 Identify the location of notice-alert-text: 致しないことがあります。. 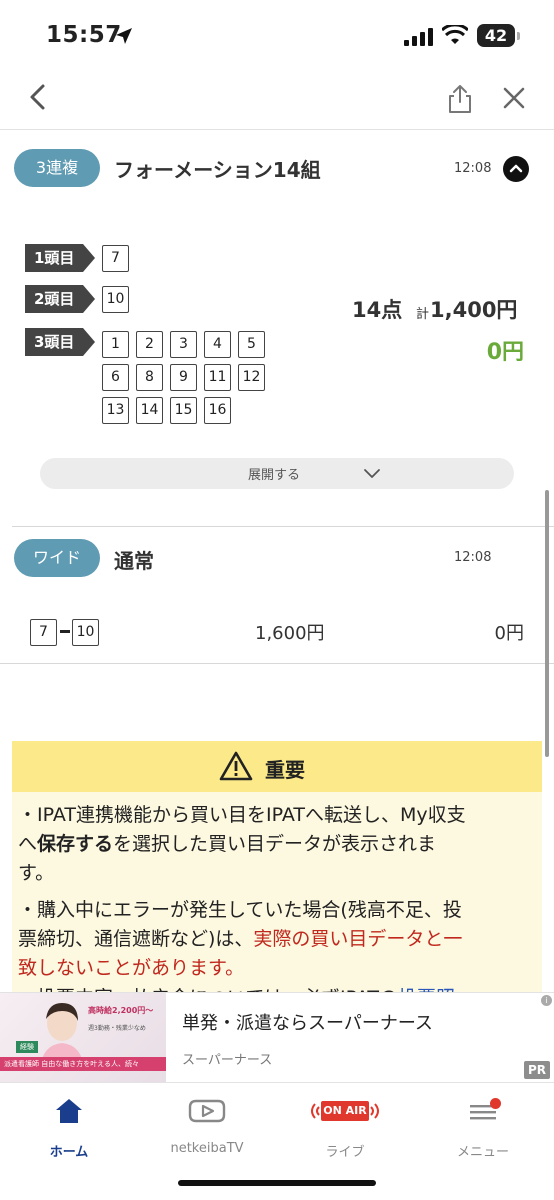
(131, 968).